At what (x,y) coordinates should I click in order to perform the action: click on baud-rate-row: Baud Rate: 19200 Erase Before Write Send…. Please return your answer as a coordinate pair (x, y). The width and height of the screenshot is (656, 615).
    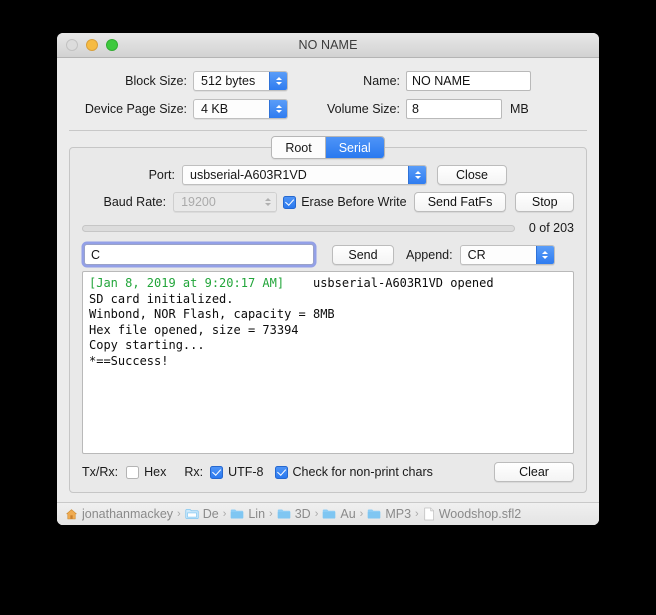
    Looking at the image, I should click on (328, 202).